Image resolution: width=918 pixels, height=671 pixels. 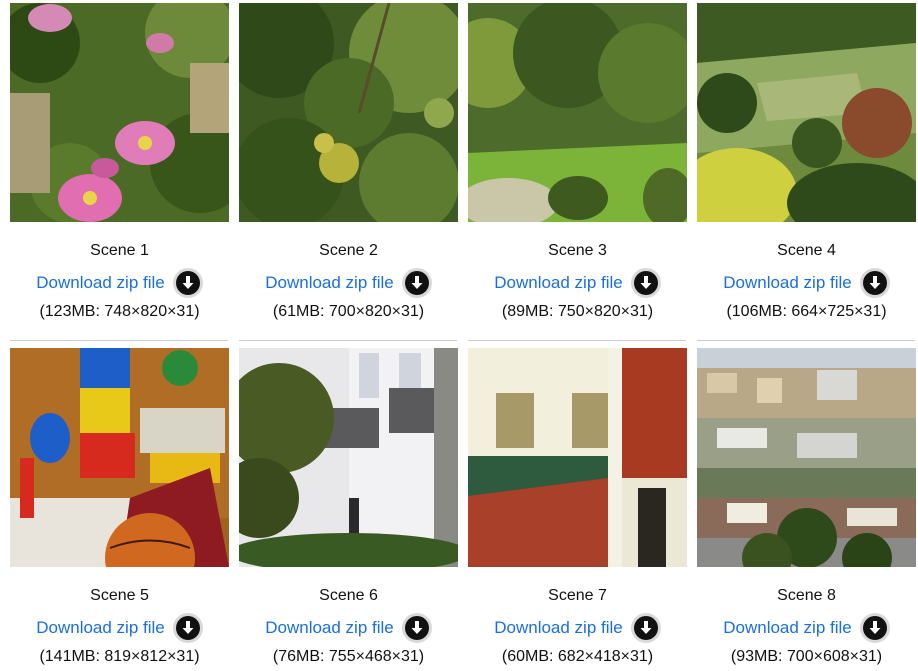 I want to click on scene-5-thumbnail, so click(x=119, y=457).